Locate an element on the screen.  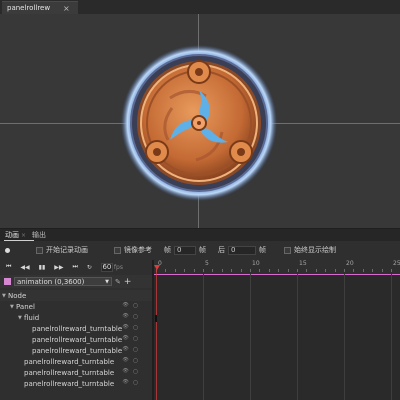
prev-frame-icon: ◀◀ is located at coordinates (24, 267).